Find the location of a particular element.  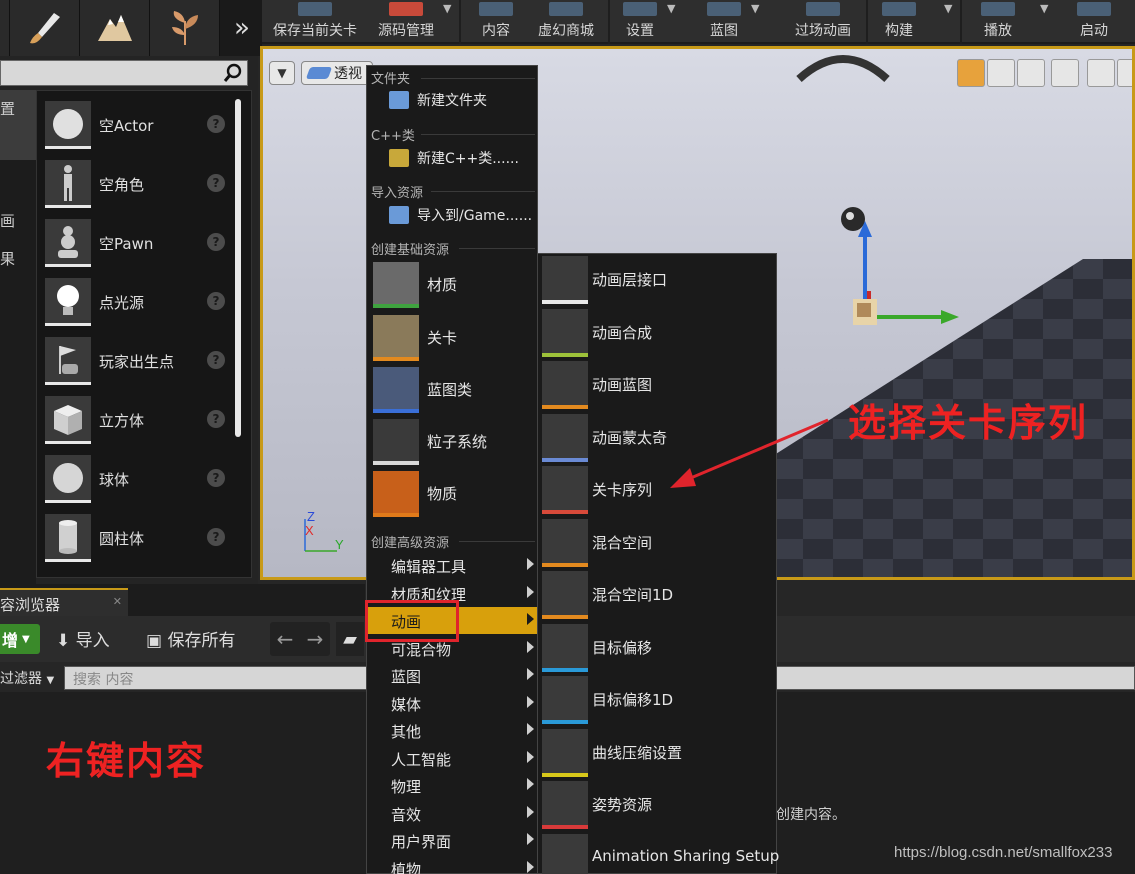

cinematics-button: 过场动画 is located at coordinates (823, 22).